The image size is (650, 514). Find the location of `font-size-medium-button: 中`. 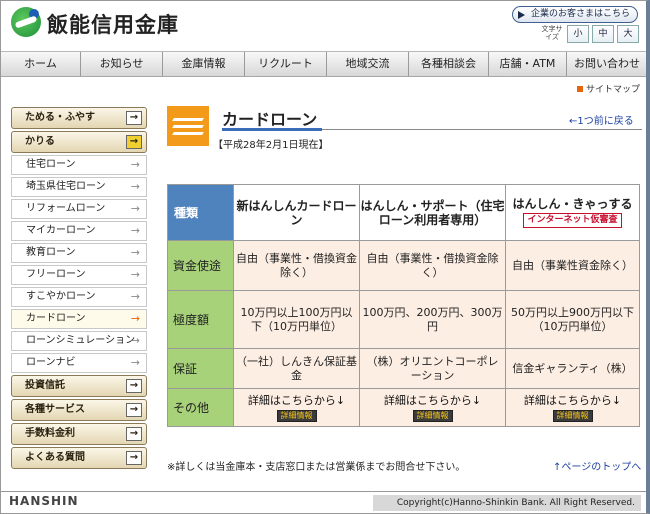

font-size-medium-button: 中 is located at coordinates (603, 34).